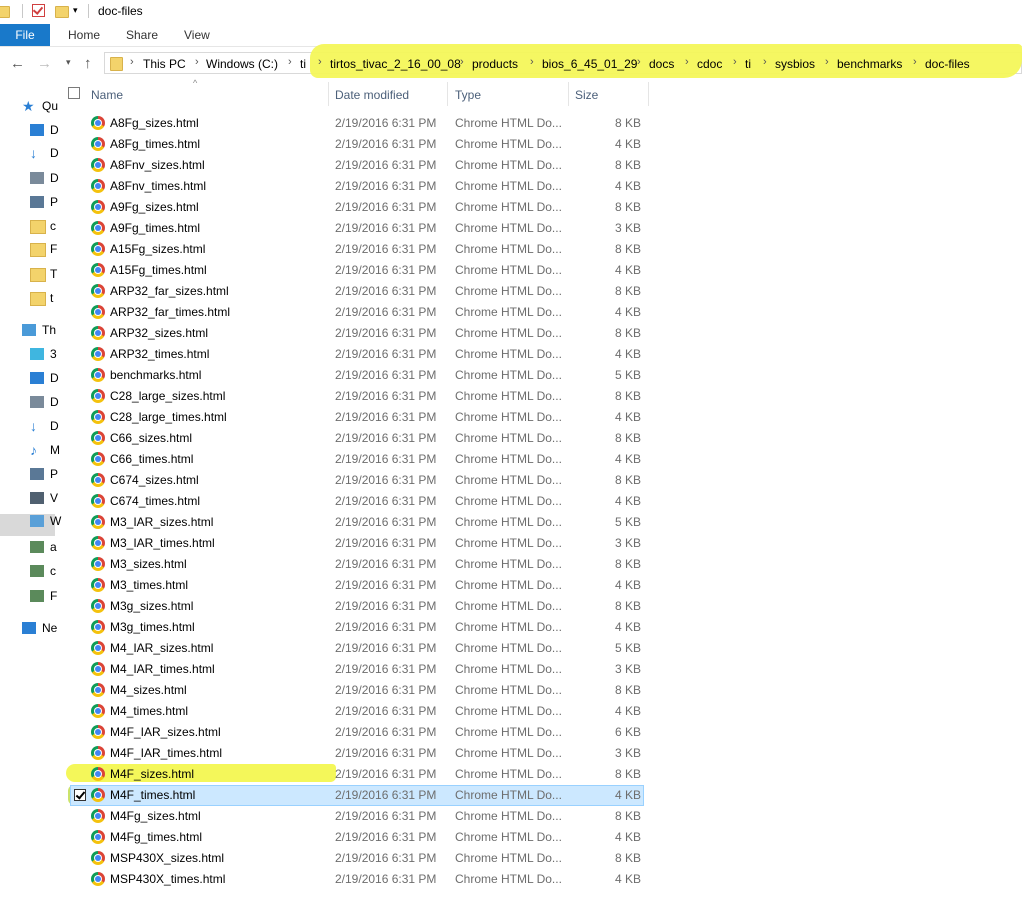 This screenshot has width=1022, height=903. What do you see at coordinates (25, 35) in the screenshot?
I see `file-tab: File` at bounding box center [25, 35].